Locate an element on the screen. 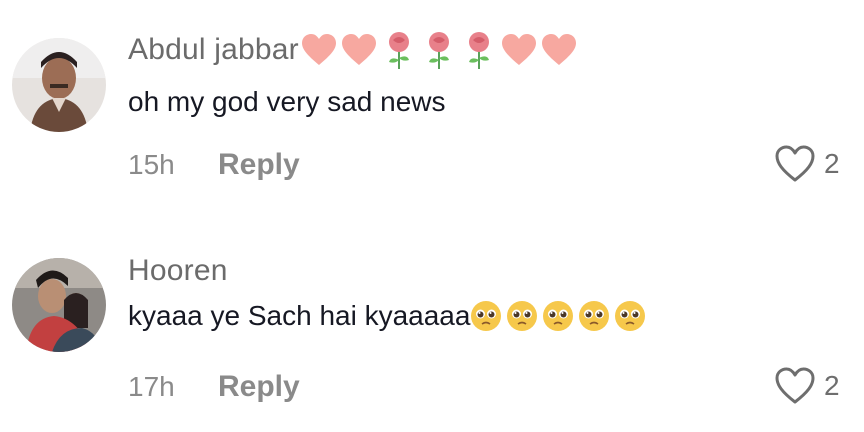 This screenshot has height=432, width=864. comment-text-content: oh my god very sad news is located at coordinates (287, 101).